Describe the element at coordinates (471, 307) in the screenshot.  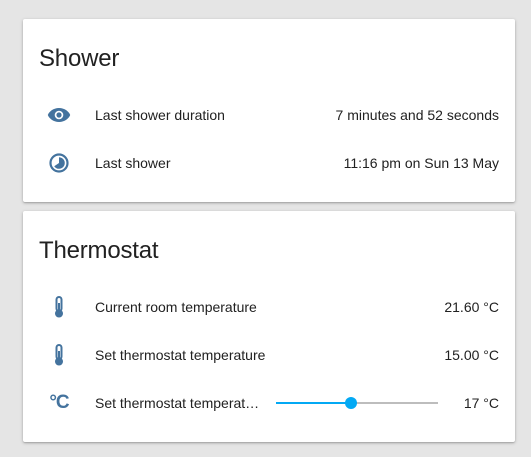
I see `row-value: 21.60 °C` at that location.